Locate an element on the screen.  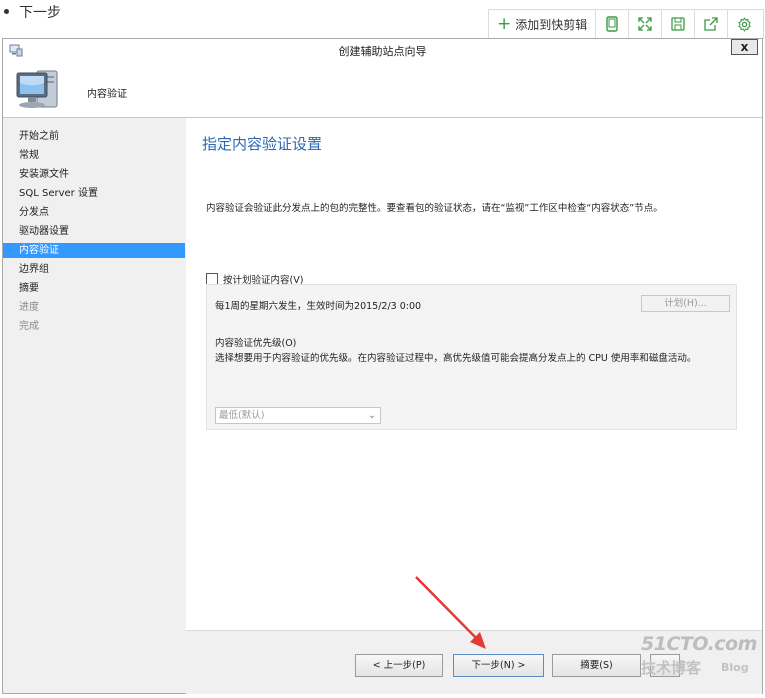
schedule-text: 每1周的星期六发生，生效时间为2015/2/3 0:00 is located at coordinates (318, 306).